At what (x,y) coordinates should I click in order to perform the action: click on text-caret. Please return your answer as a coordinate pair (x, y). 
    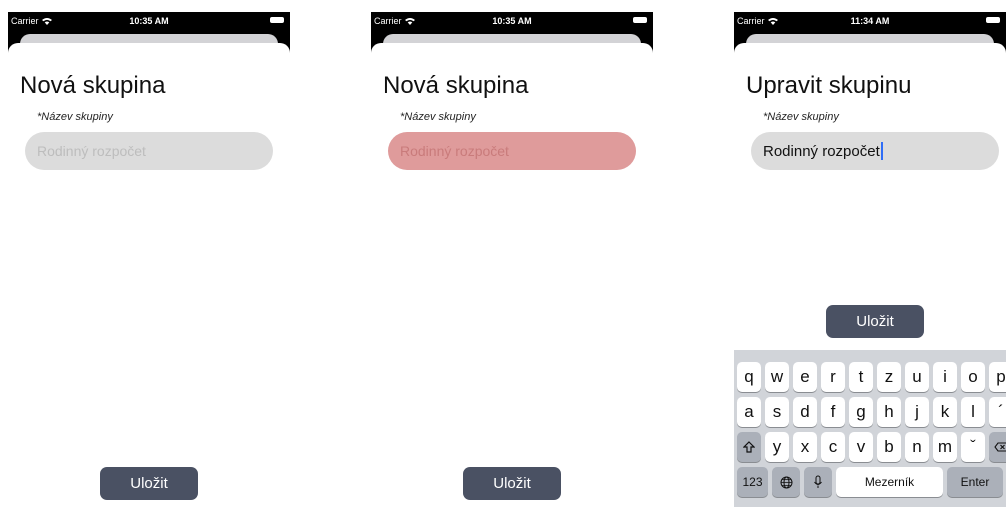
    Looking at the image, I should click on (881, 151).